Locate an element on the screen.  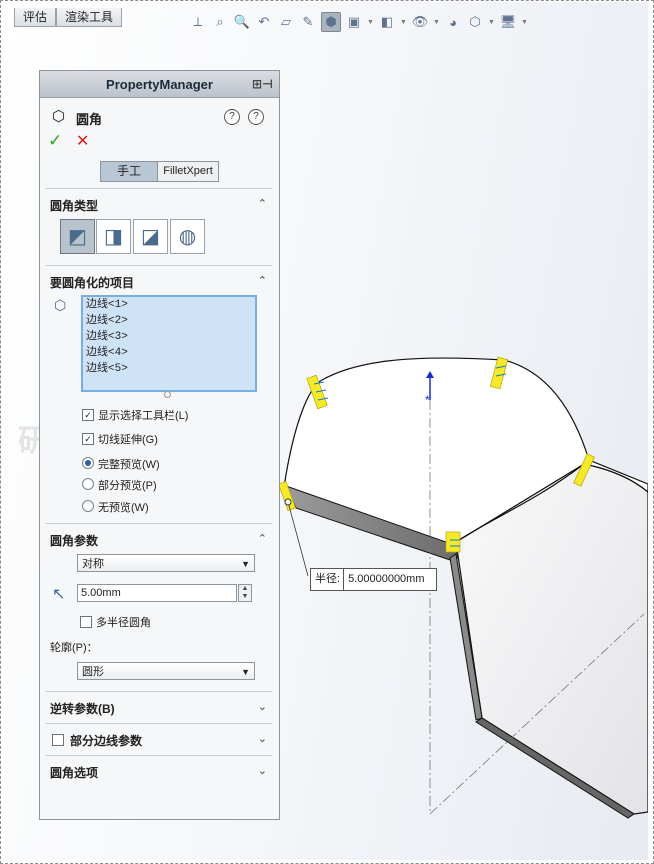
partial-edge-heading: 部分边线参数 is located at coordinates (106, 740).